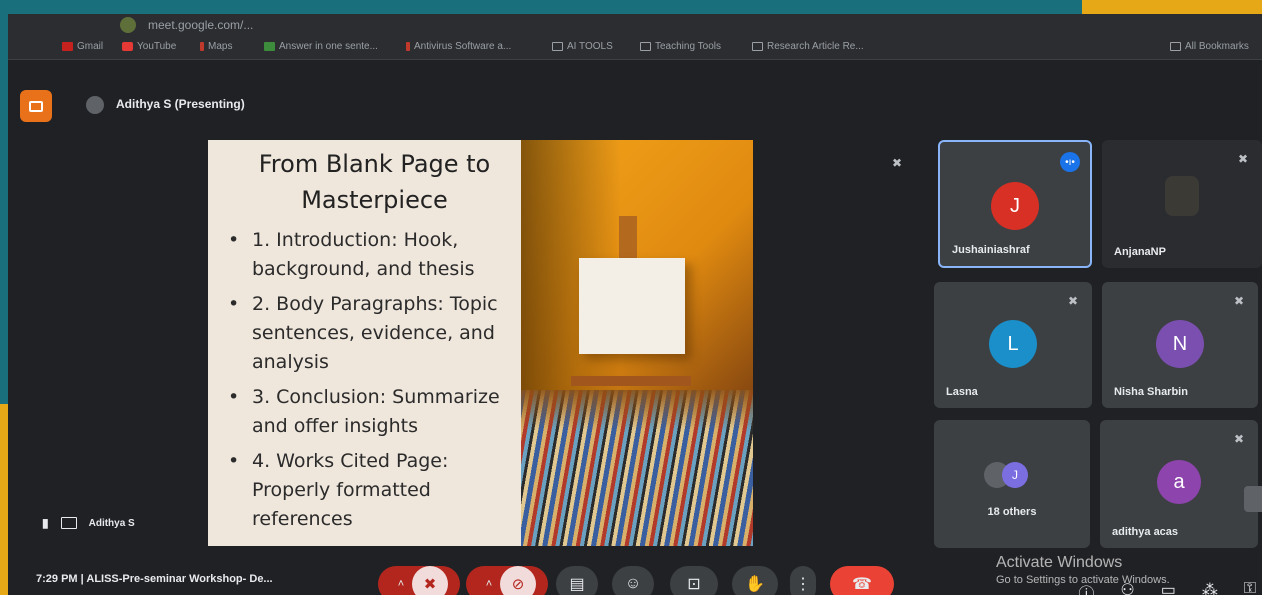 The width and height of the screenshot is (1262, 595). I want to click on side-panel-toggle, so click(1253, 499).